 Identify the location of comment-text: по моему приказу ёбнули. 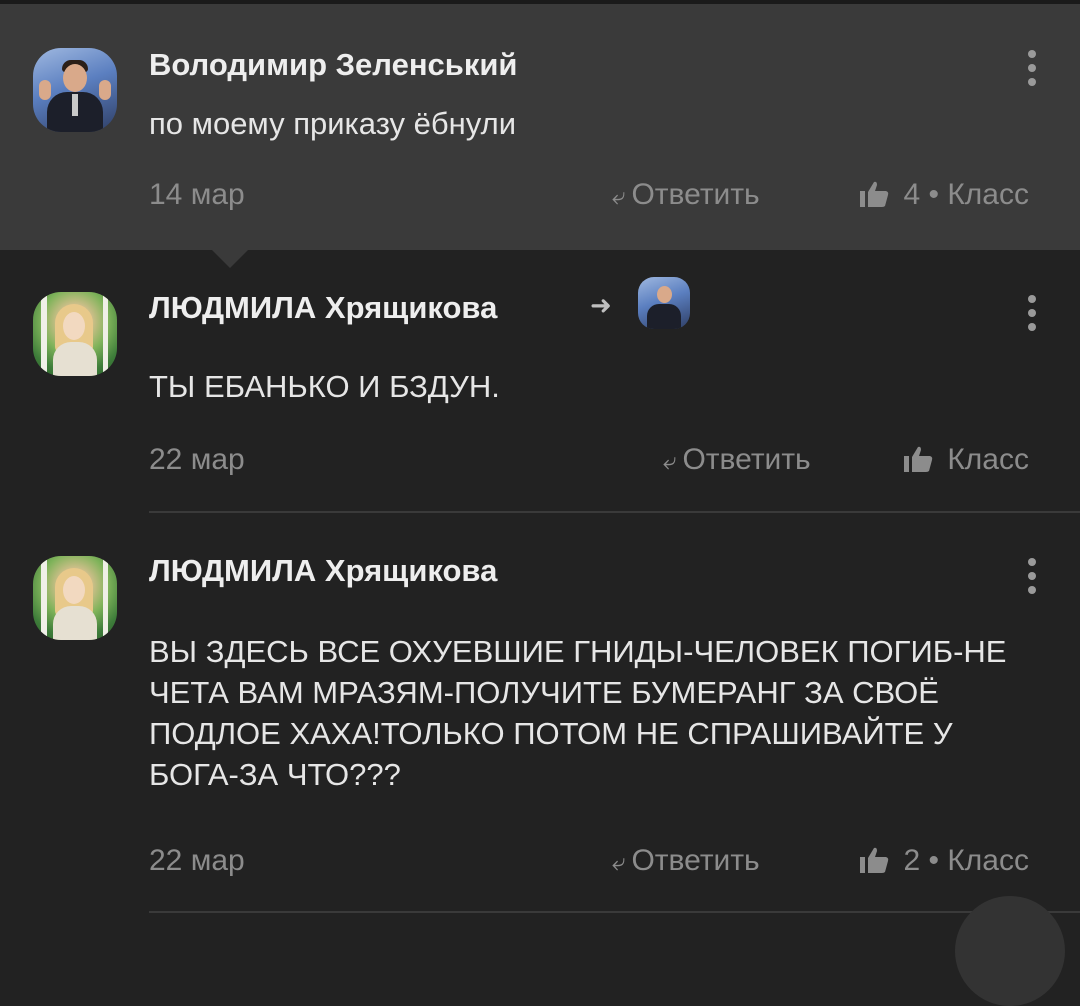
(333, 123).